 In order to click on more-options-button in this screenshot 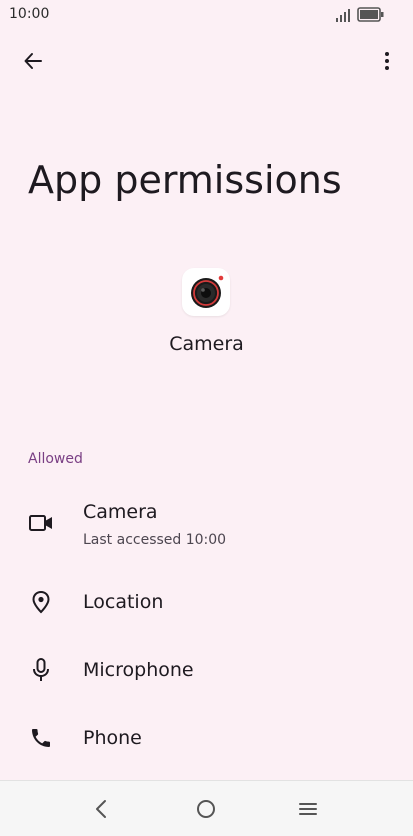, I will do `click(387, 61)`.